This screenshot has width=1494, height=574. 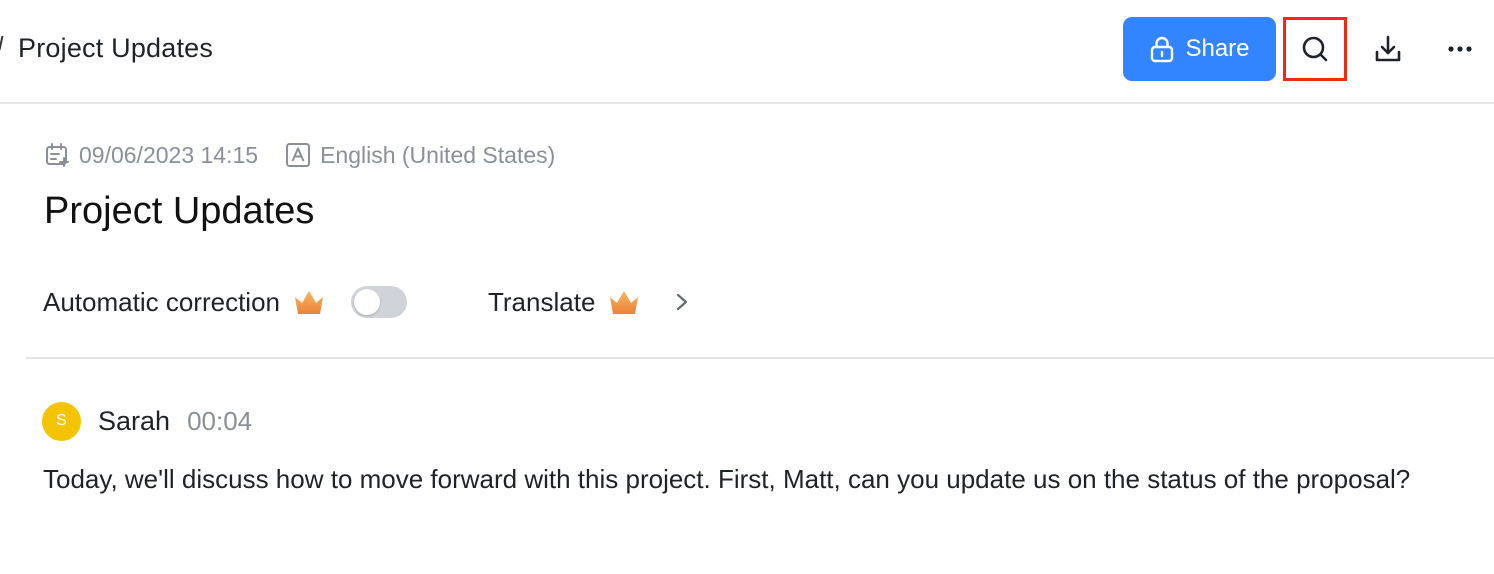 I want to click on page-title: Project Updates, so click(x=179, y=211).